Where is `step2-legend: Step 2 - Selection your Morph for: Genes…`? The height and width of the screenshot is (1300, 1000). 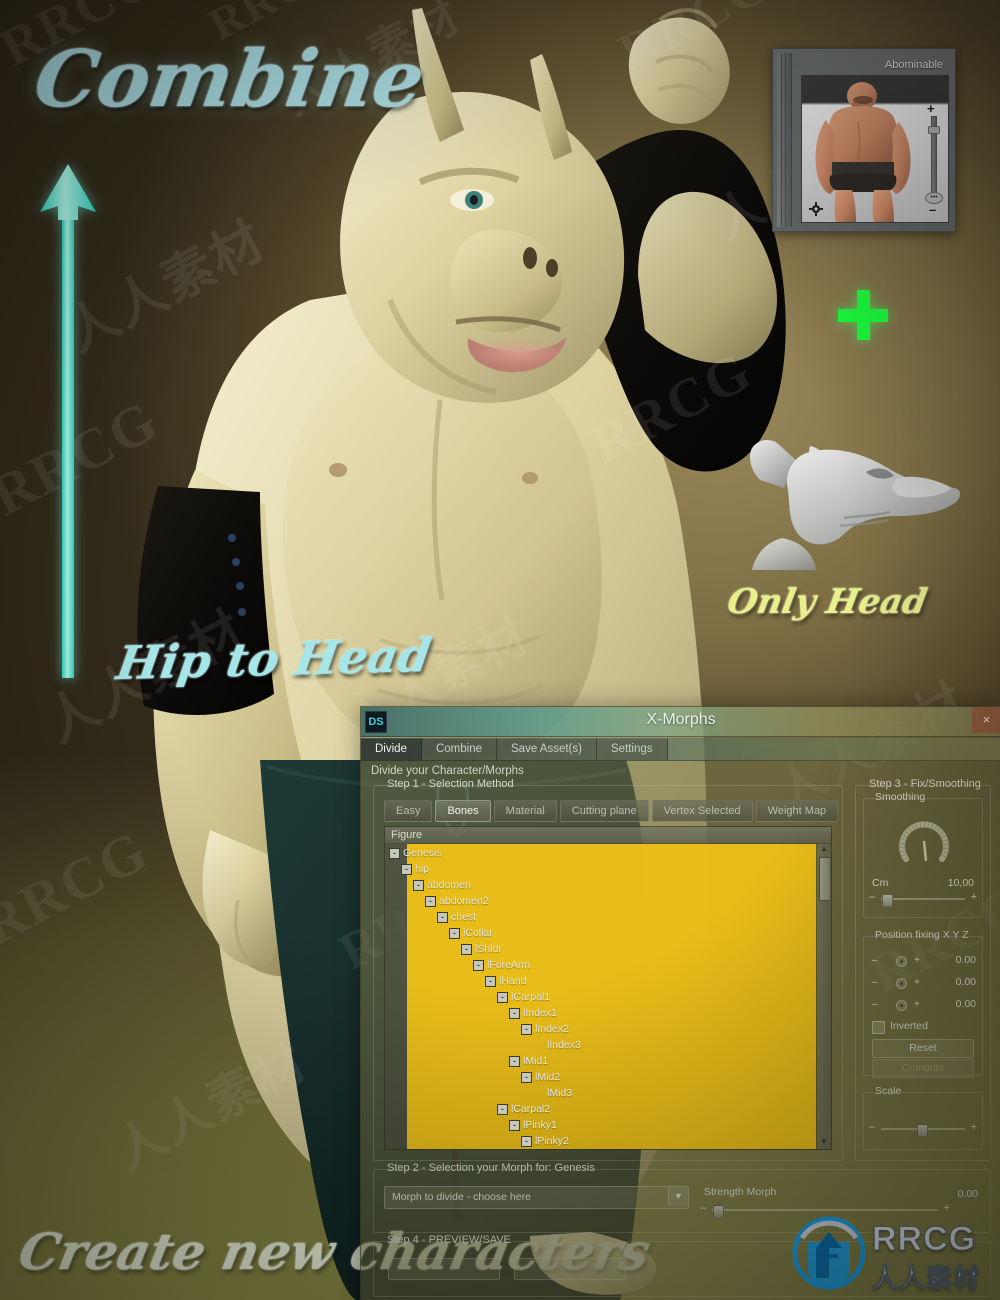 step2-legend: Step 2 - Selection your Morph for: Genes… is located at coordinates (491, 1168).